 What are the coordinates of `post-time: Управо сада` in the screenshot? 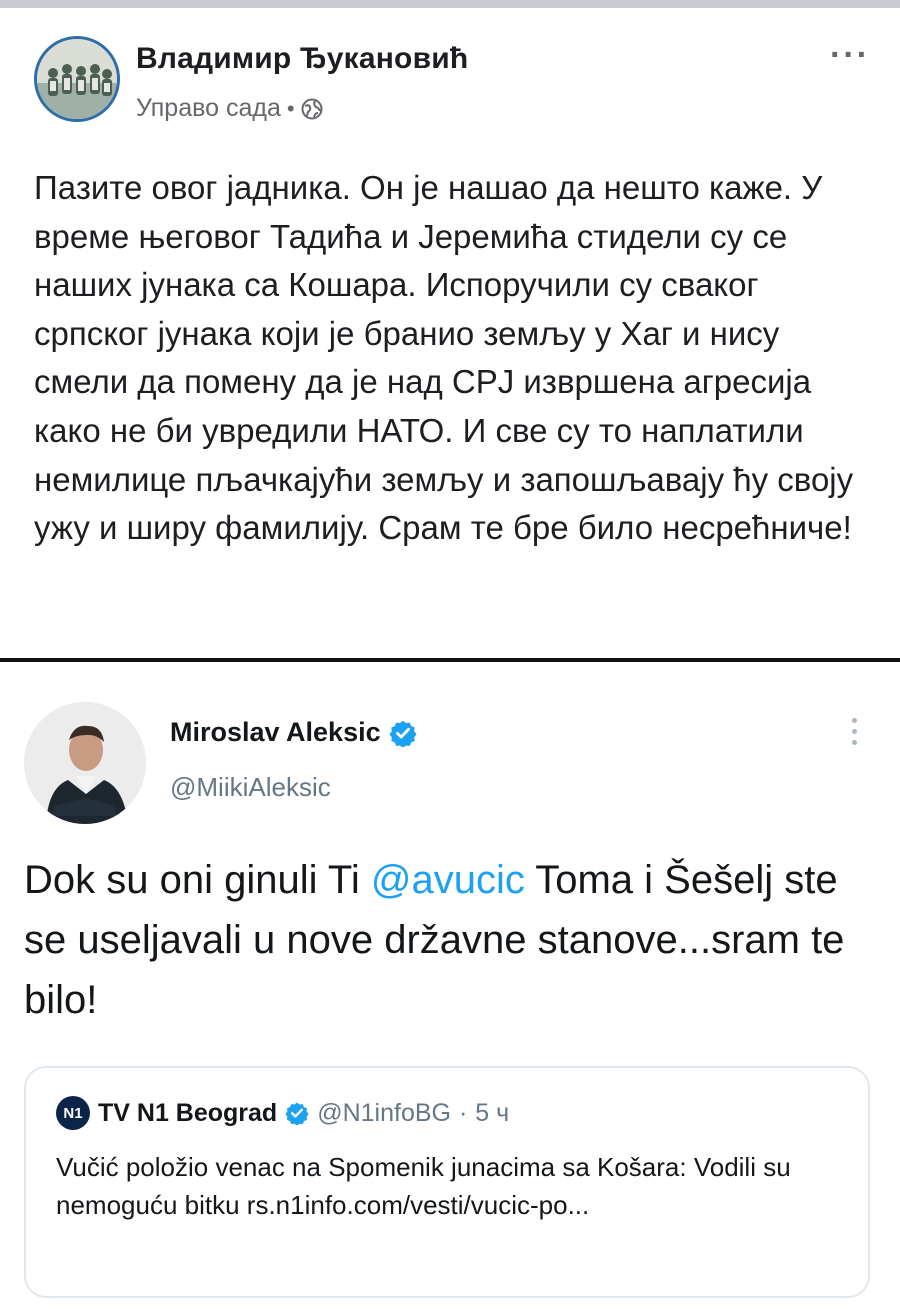 It's located at (208, 108).